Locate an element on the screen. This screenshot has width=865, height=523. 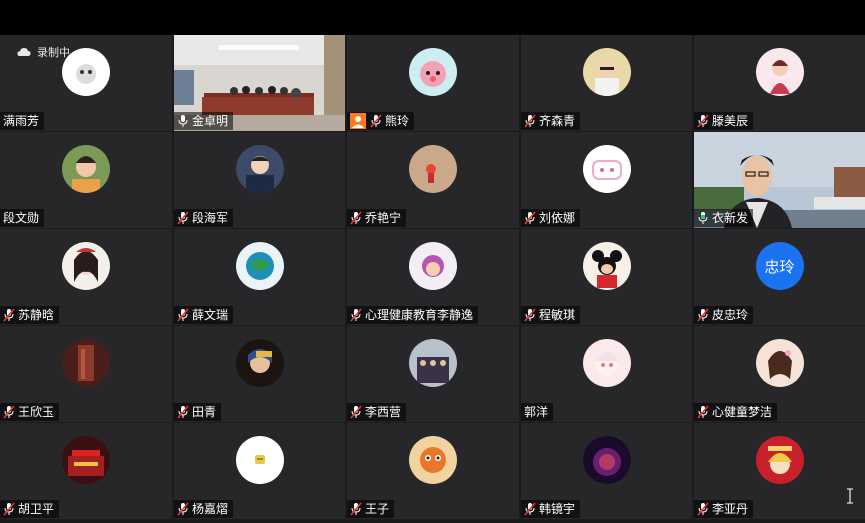
participant-tile: 心健童梦洁 is located at coordinates (779, 374).